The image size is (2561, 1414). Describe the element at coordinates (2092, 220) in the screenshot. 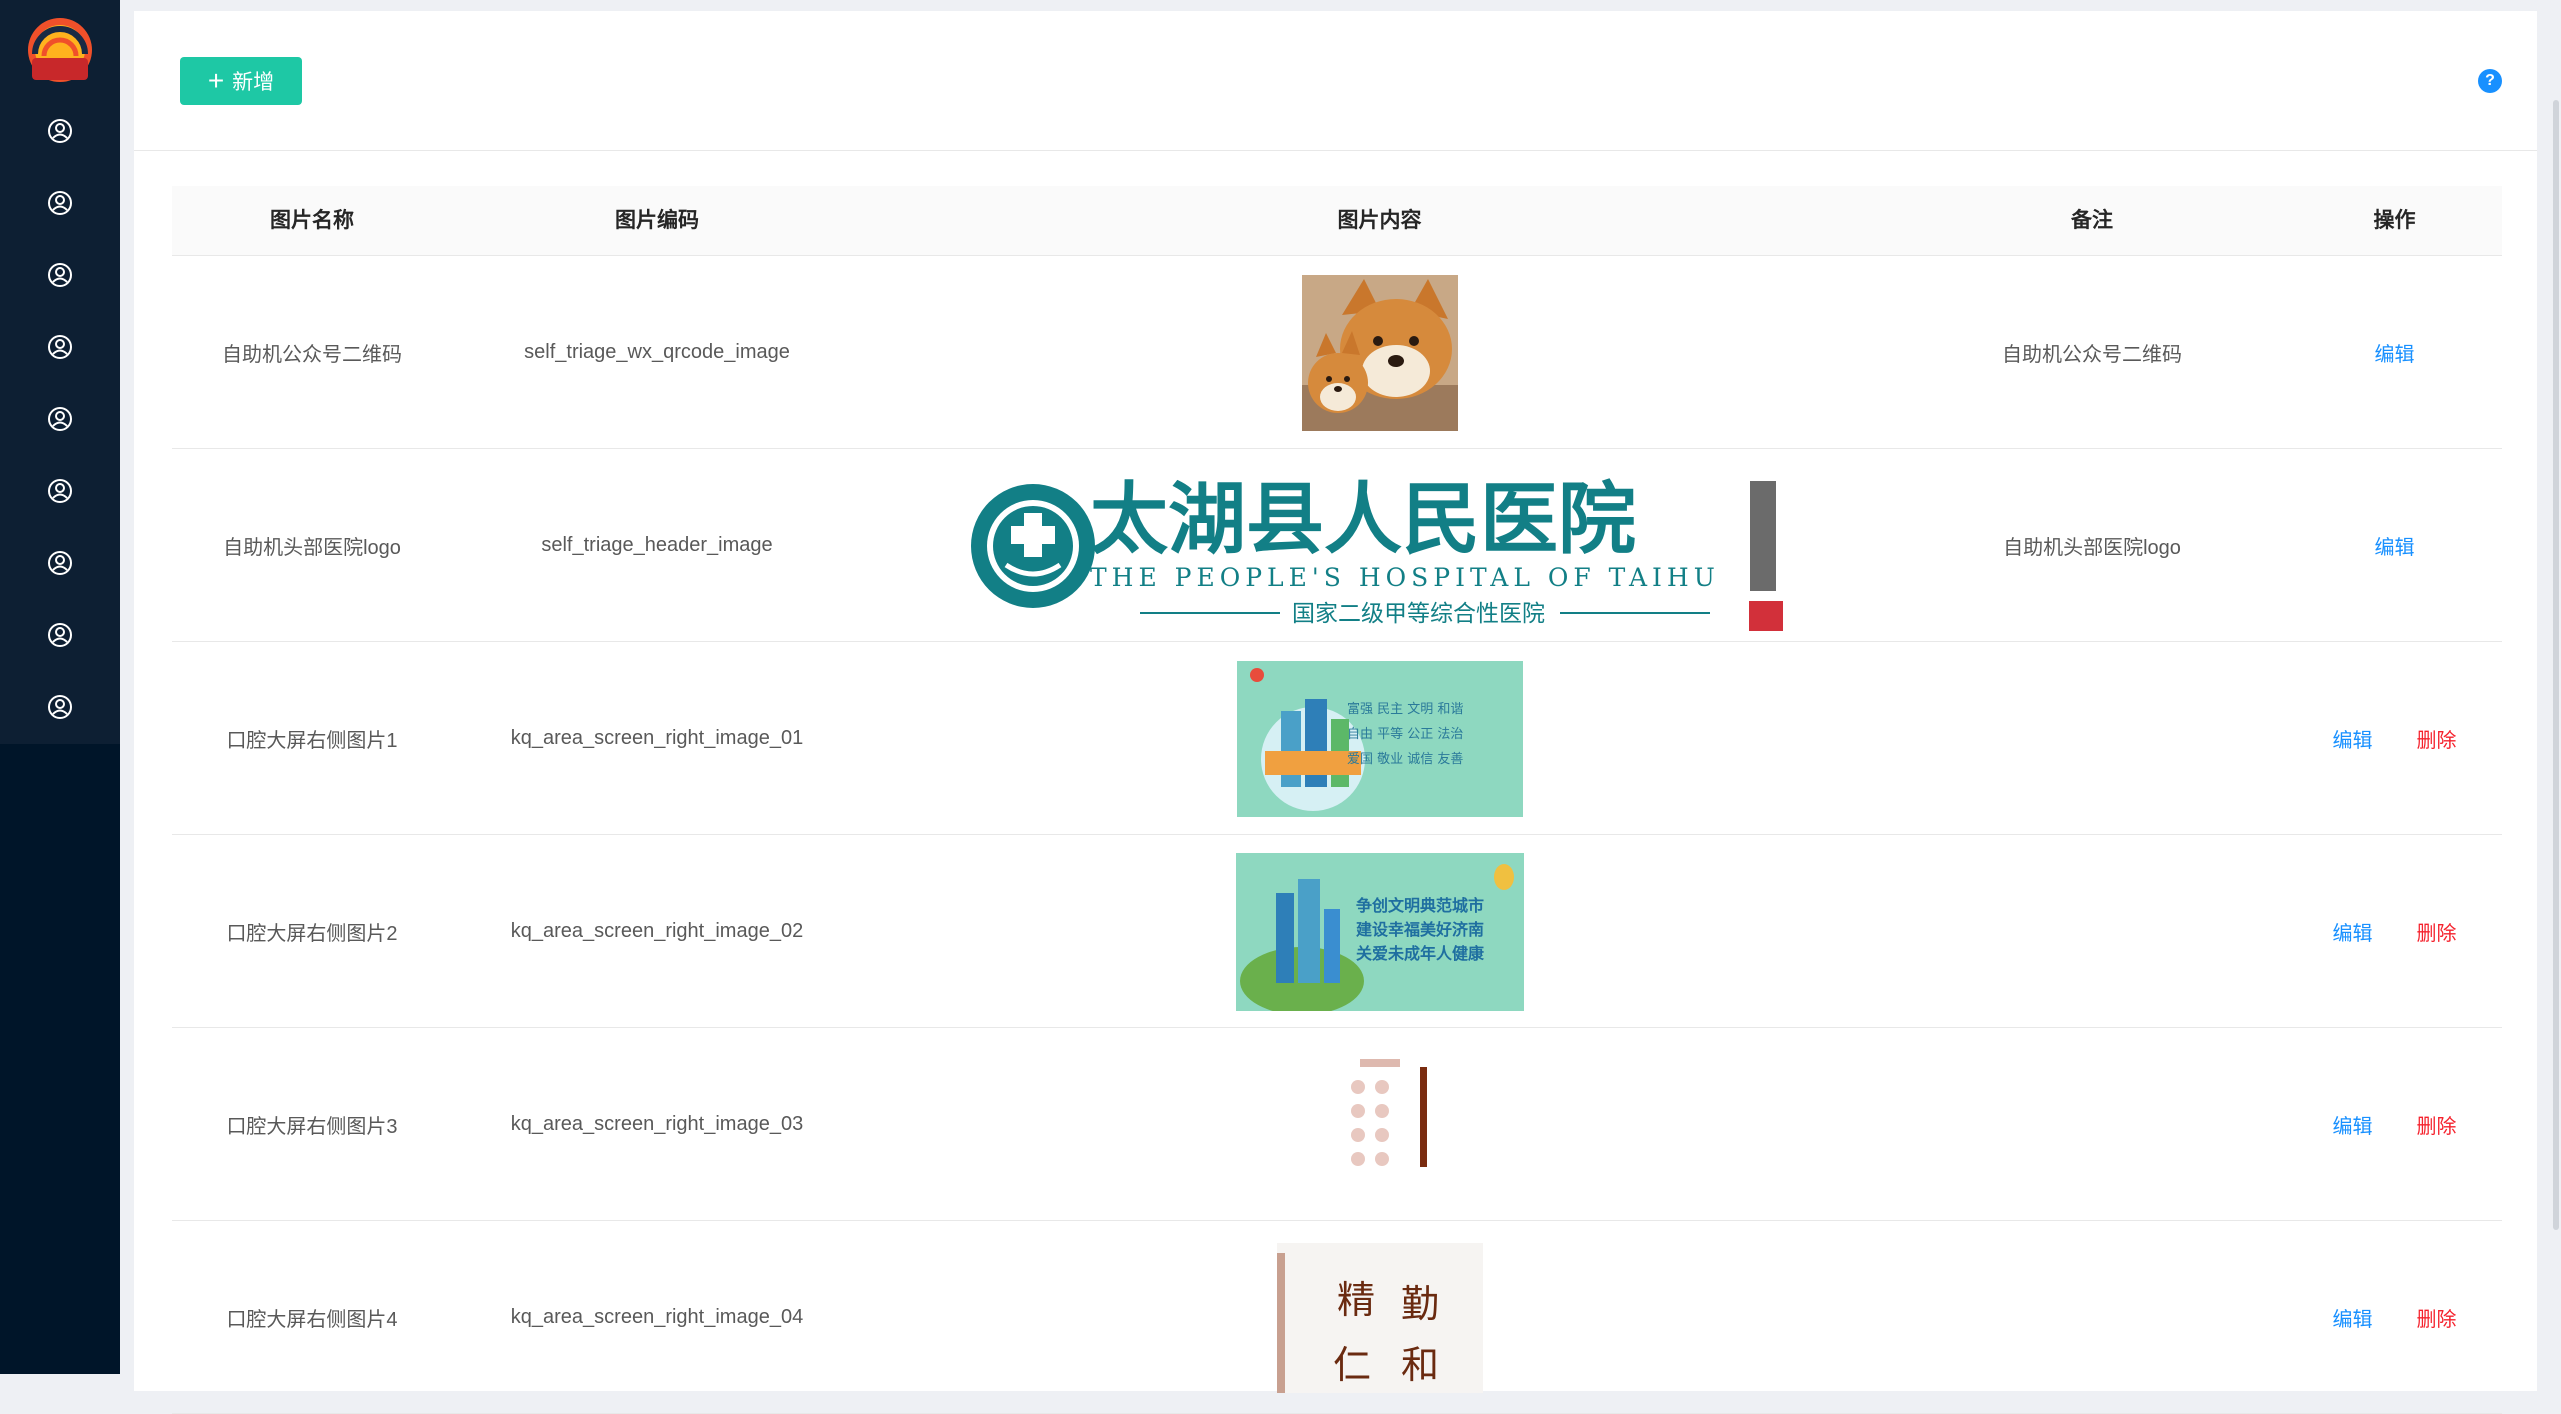

I see `column-header-note: 备注` at that location.